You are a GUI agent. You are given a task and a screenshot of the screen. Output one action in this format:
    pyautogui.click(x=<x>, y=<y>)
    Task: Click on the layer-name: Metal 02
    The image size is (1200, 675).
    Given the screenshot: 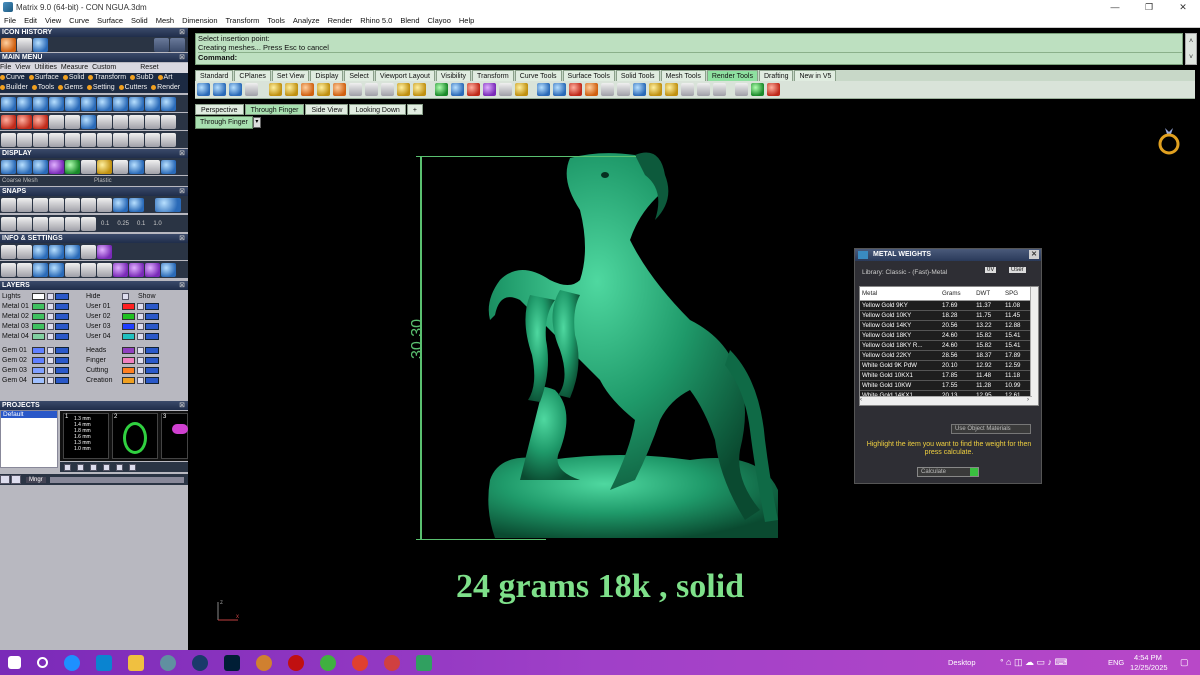 What is the action you would take?
    pyautogui.click(x=16, y=316)
    